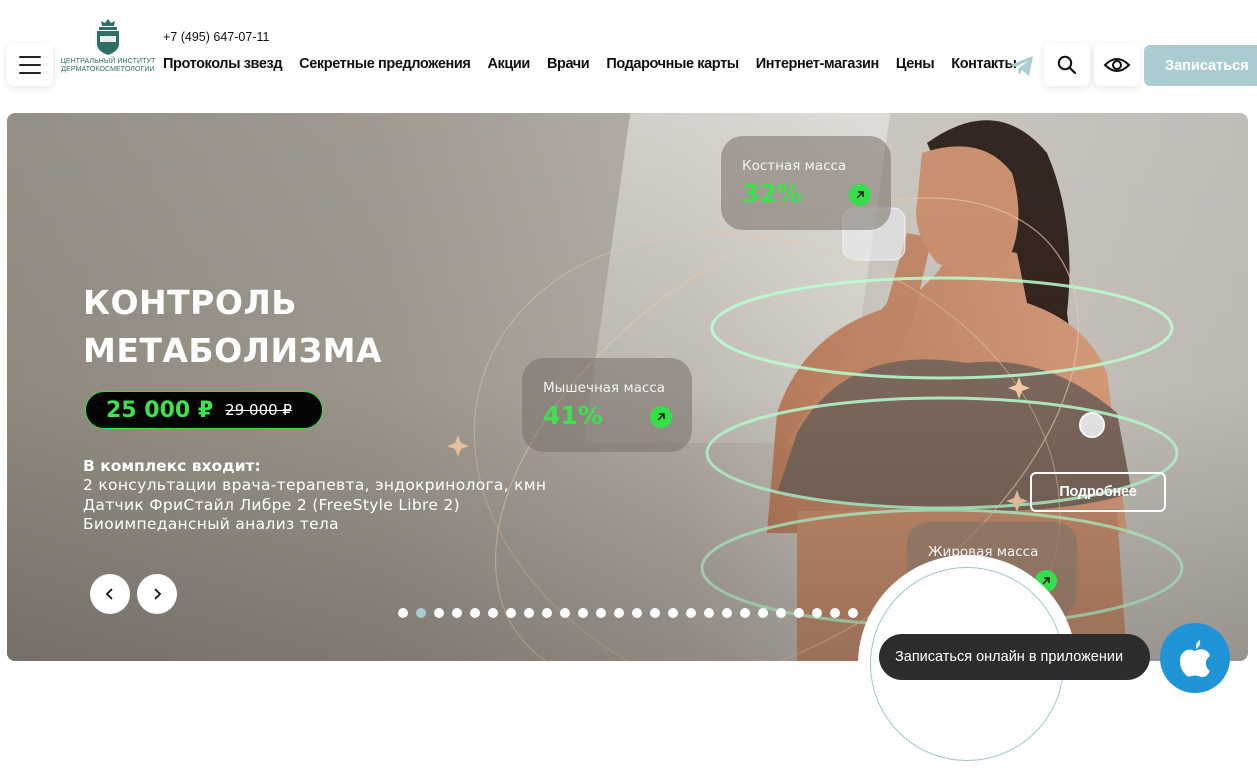  I want to click on stat-card-muscle-mass: Мышечная масса 41%, so click(607, 405).